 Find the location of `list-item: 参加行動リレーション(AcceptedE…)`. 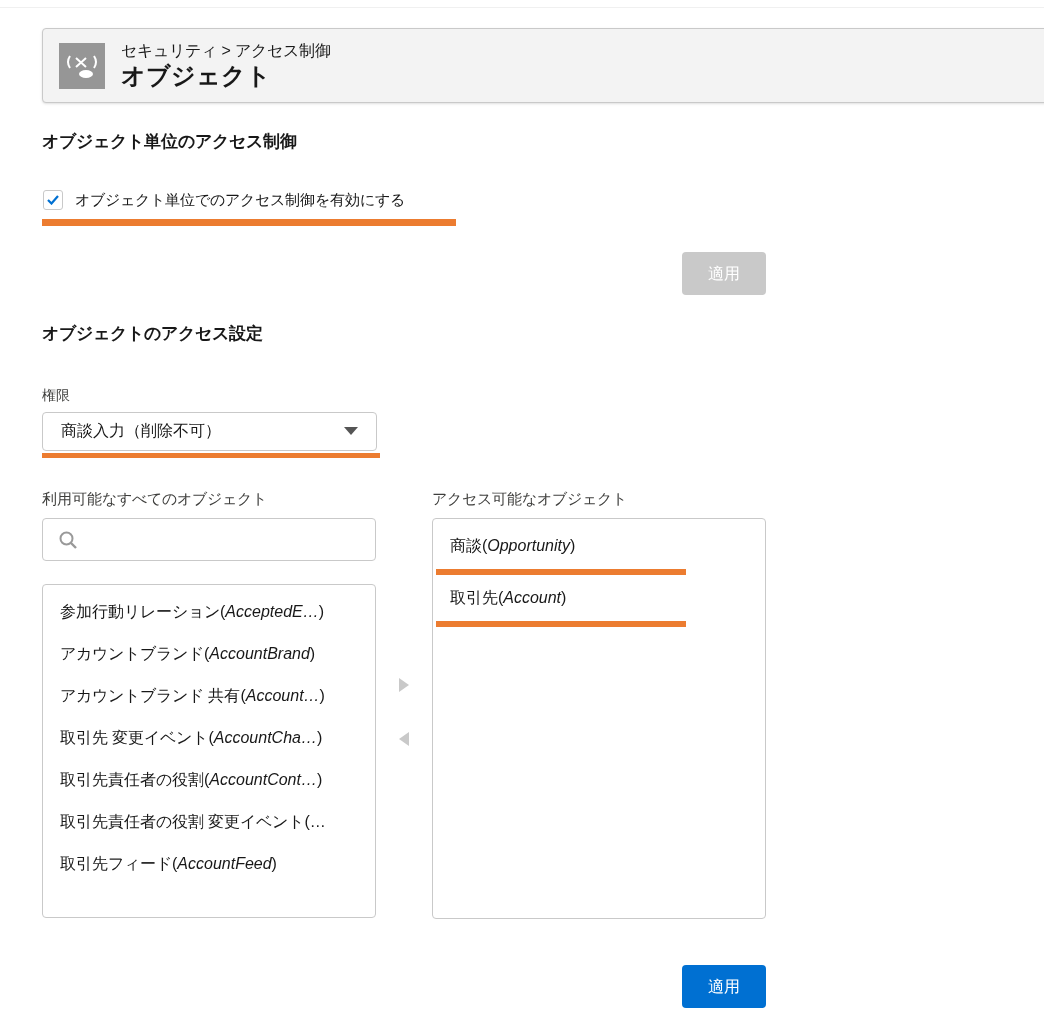

list-item: 参加行動リレーション(AcceptedE…) is located at coordinates (209, 612).